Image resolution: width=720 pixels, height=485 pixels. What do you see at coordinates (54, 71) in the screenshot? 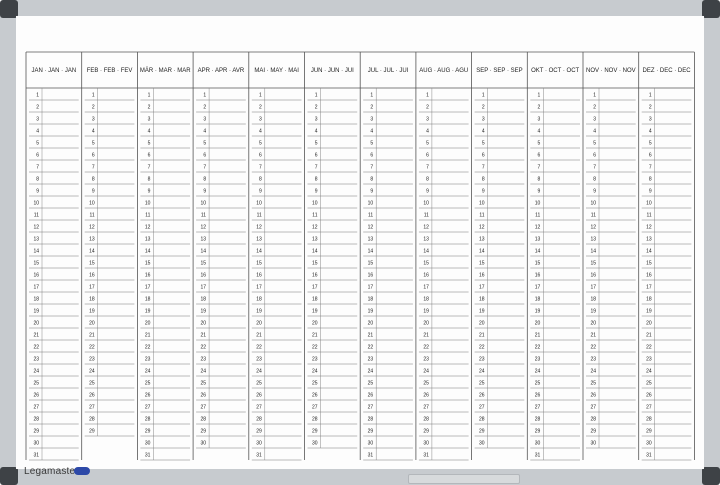
I see `month-header: JAN · JAN · JAN` at bounding box center [54, 71].